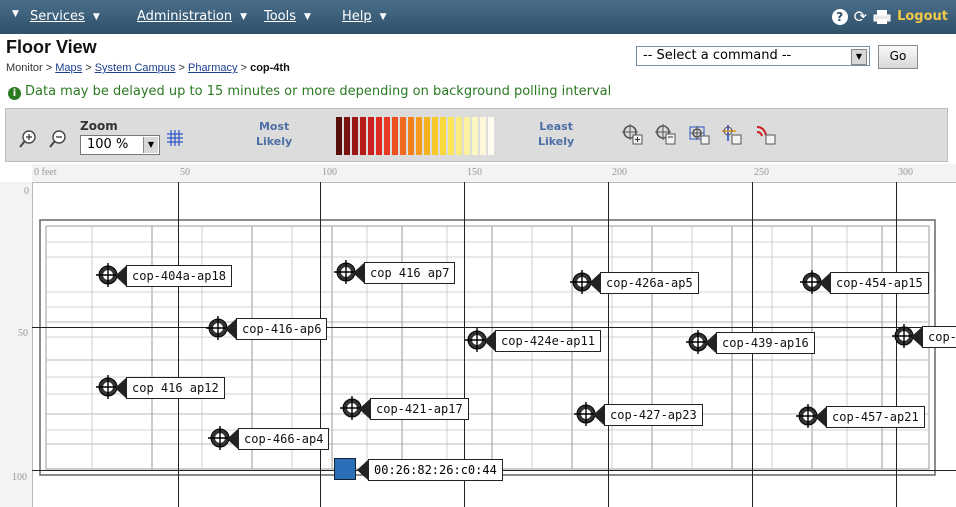 Image resolution: width=956 pixels, height=507 pixels. I want to click on menu-administration: Administration ▼, so click(192, 16).